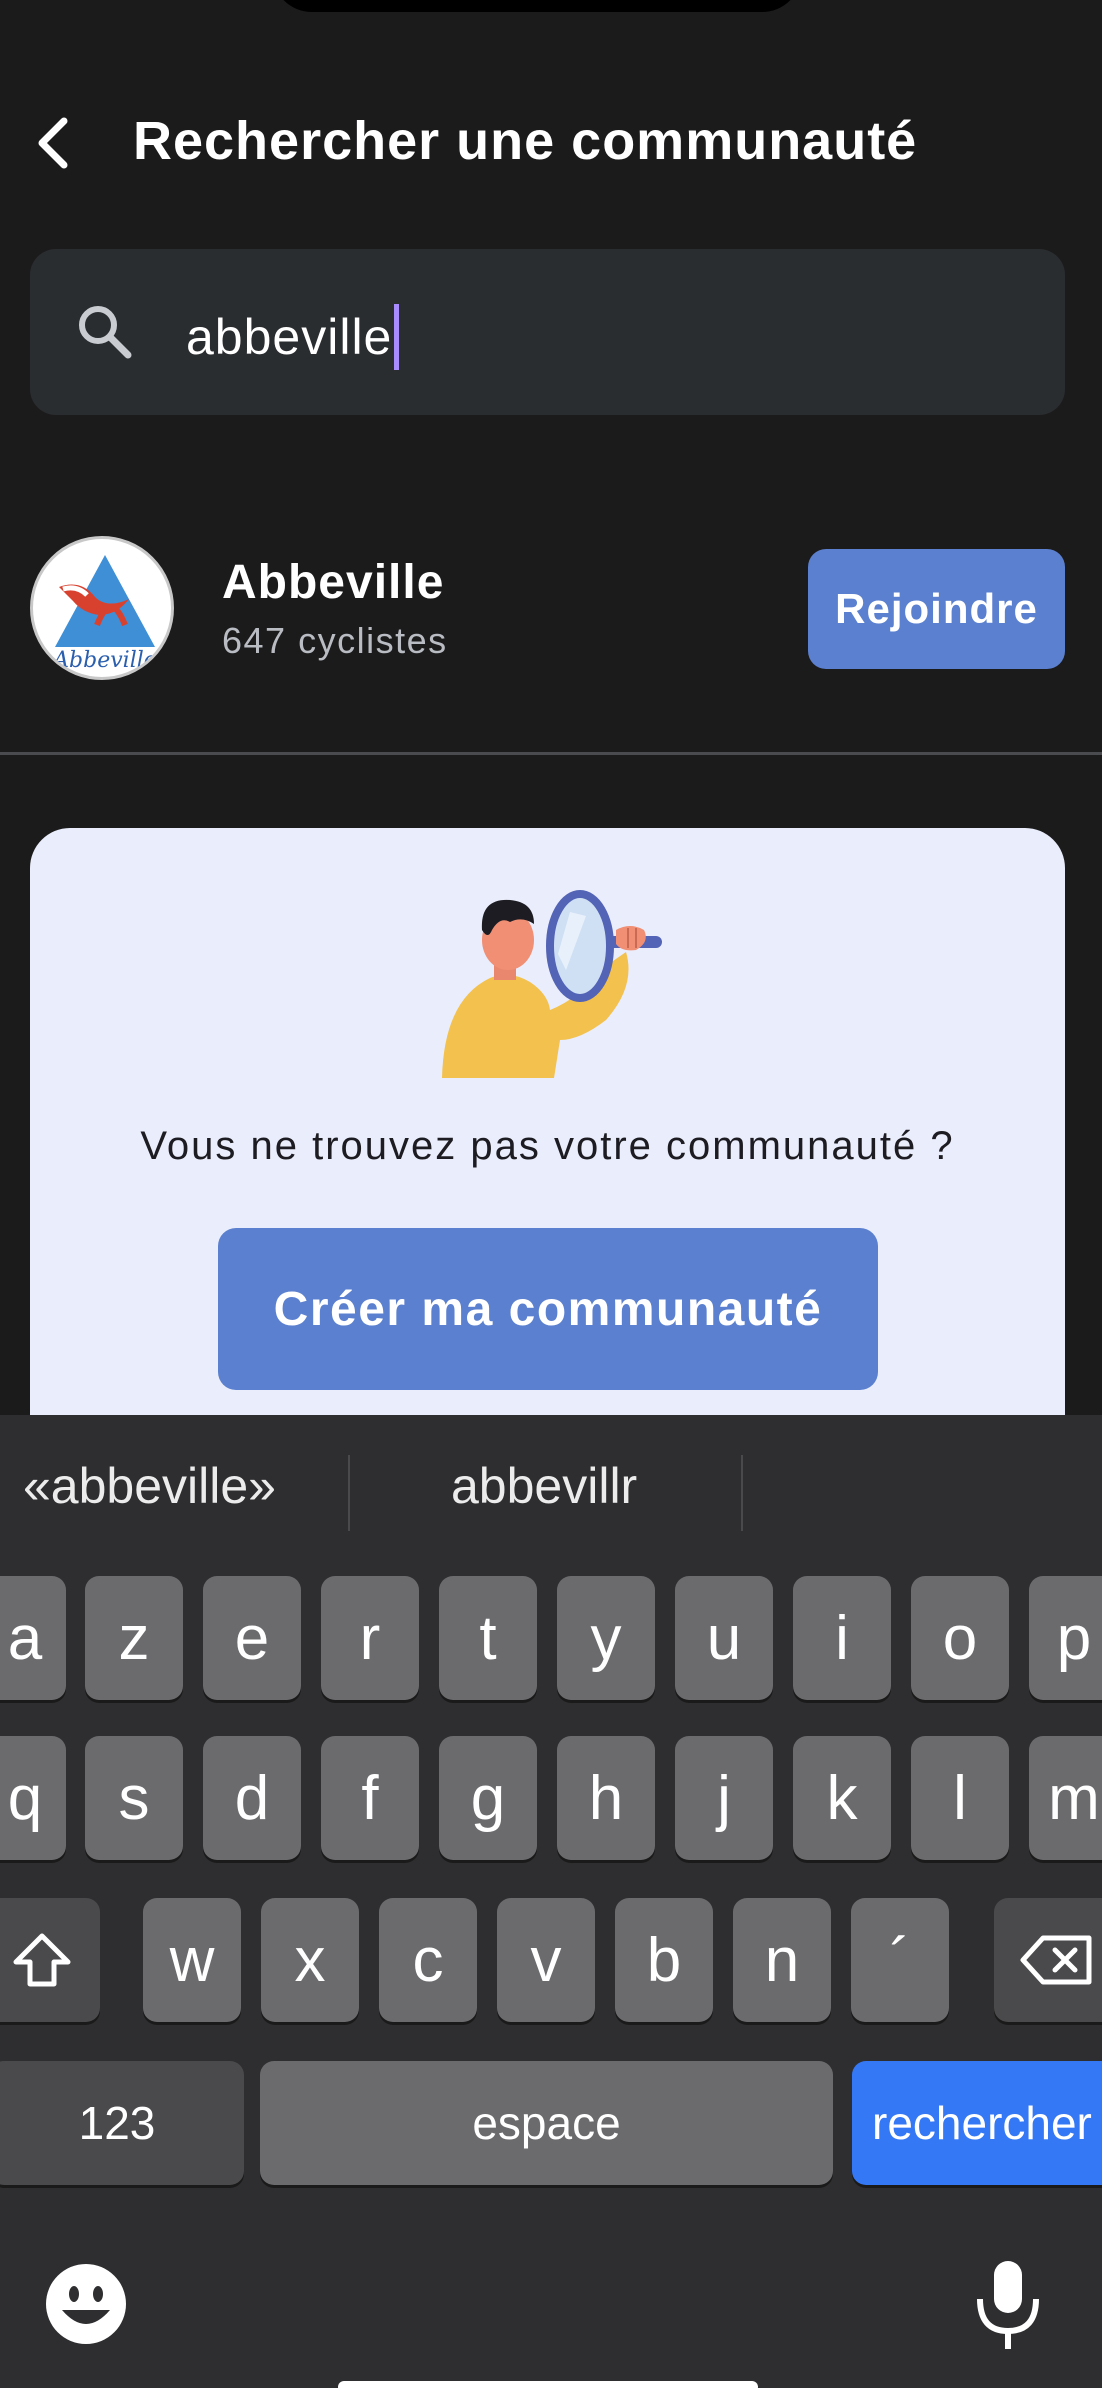 The width and height of the screenshot is (1102, 2388). Describe the element at coordinates (335, 640) in the screenshot. I see `community-member-count: 647 cyclistes` at that location.